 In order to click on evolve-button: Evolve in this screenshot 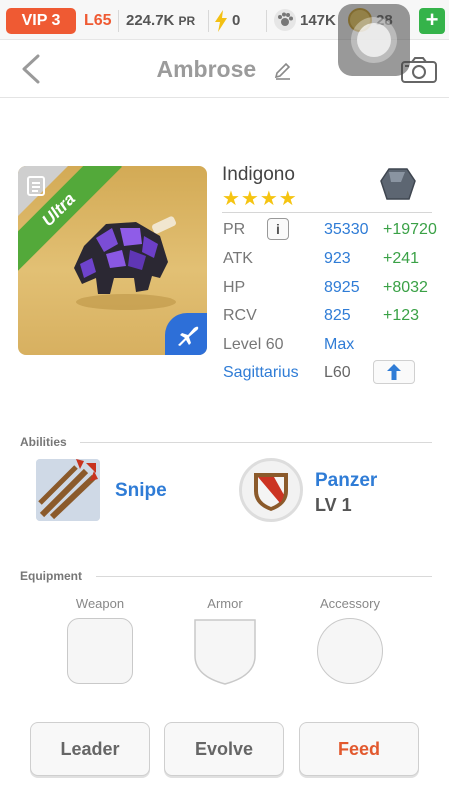, I will do `click(224, 749)`.